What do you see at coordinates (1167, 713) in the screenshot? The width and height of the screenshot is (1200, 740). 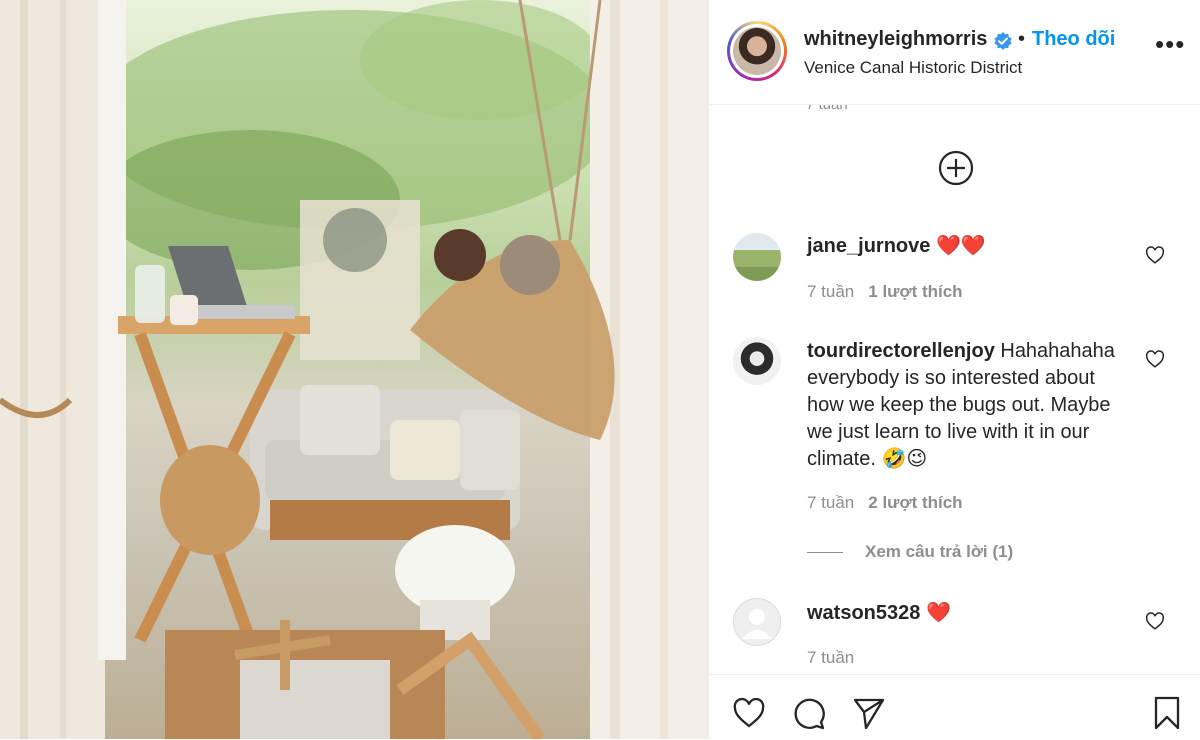 I see `bookmark-icon` at bounding box center [1167, 713].